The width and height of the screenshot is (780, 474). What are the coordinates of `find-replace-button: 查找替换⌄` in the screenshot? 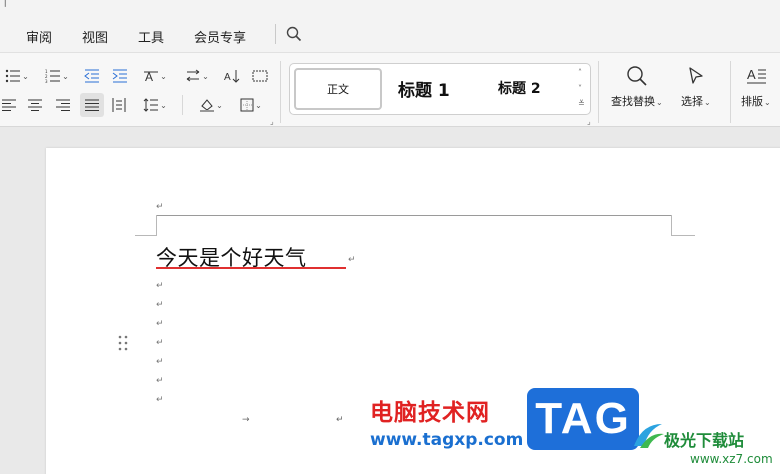 It's located at (637, 87).